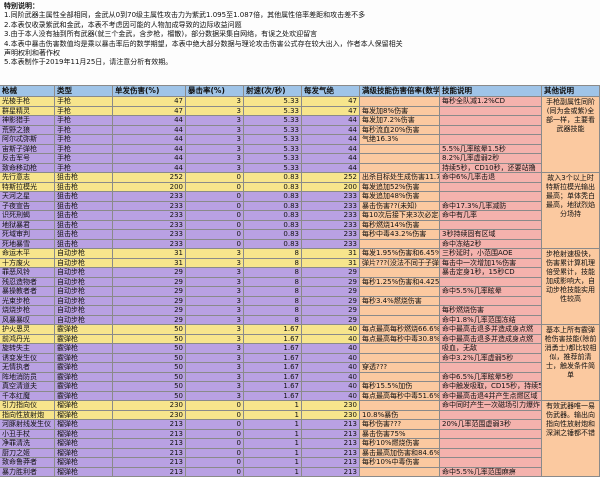 This screenshot has height=478, width=600. I want to click on col-stun-header: 每发气绝, so click(331, 91).